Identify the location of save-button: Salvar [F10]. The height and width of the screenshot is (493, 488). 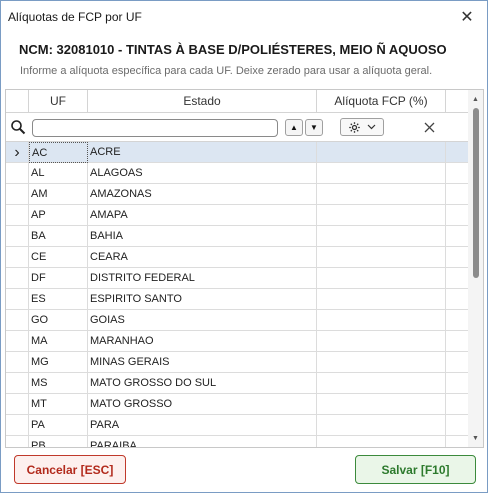
(415, 469).